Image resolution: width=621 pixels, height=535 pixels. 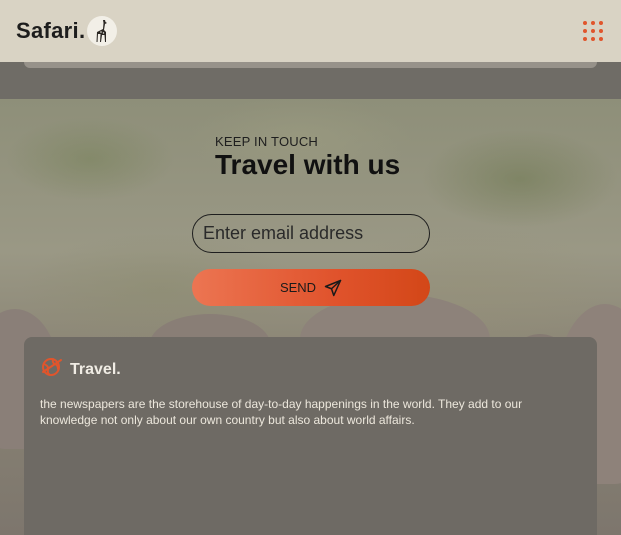 What do you see at coordinates (298, 287) in the screenshot?
I see `send-button-label: SEND` at bounding box center [298, 287].